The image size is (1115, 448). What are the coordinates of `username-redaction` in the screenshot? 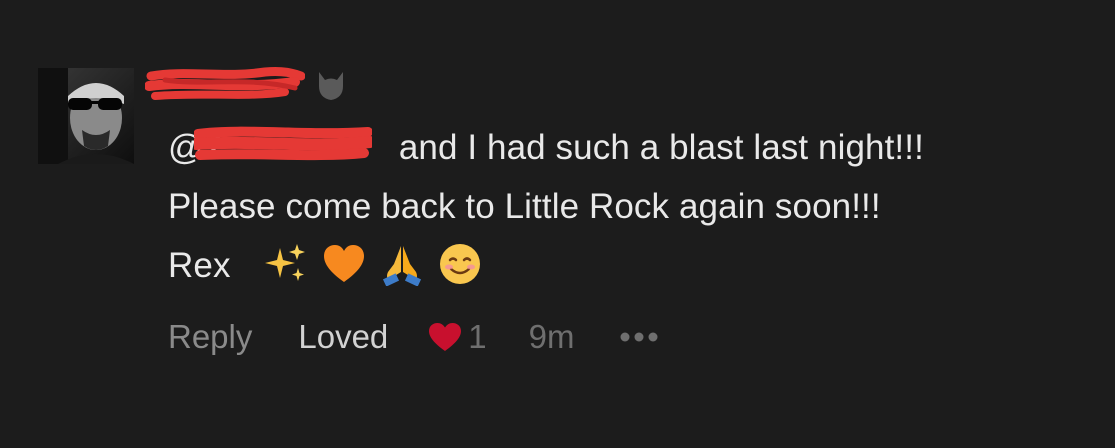 It's located at (225, 84).